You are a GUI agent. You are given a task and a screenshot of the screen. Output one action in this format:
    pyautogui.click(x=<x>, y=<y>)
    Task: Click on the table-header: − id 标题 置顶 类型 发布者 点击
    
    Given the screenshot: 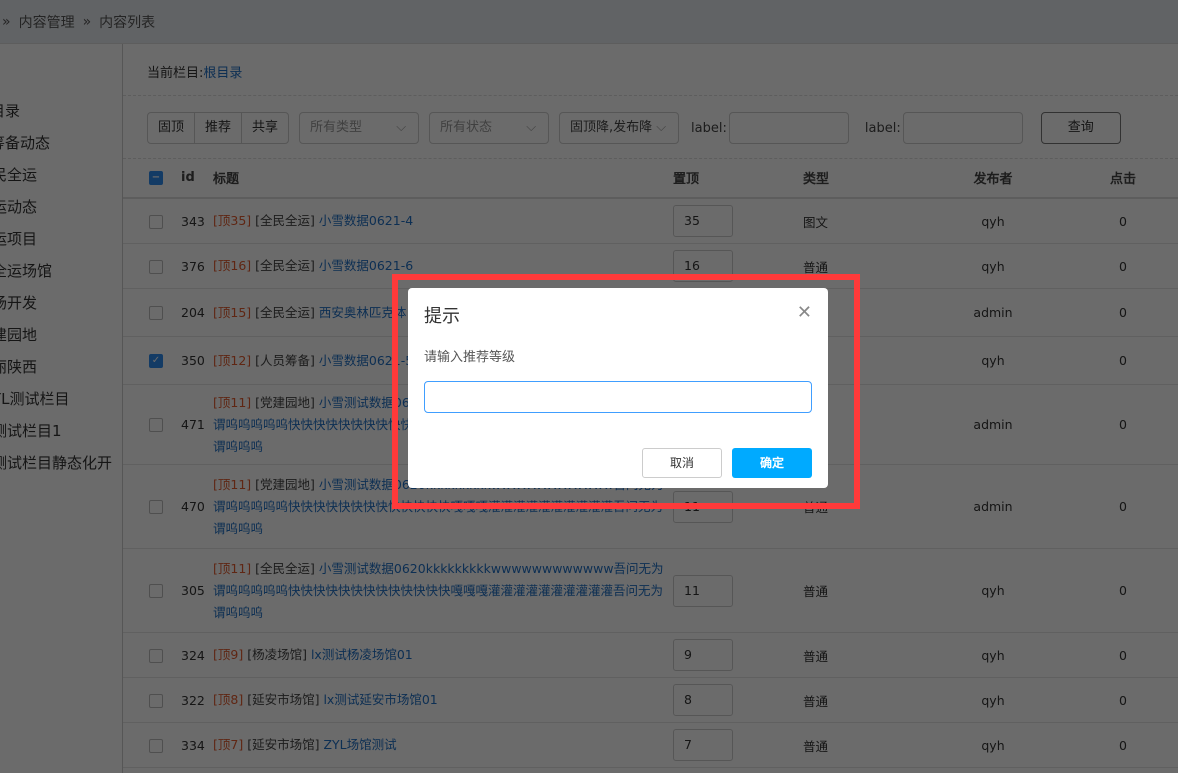 What is the action you would take?
    pyautogui.click(x=650, y=178)
    